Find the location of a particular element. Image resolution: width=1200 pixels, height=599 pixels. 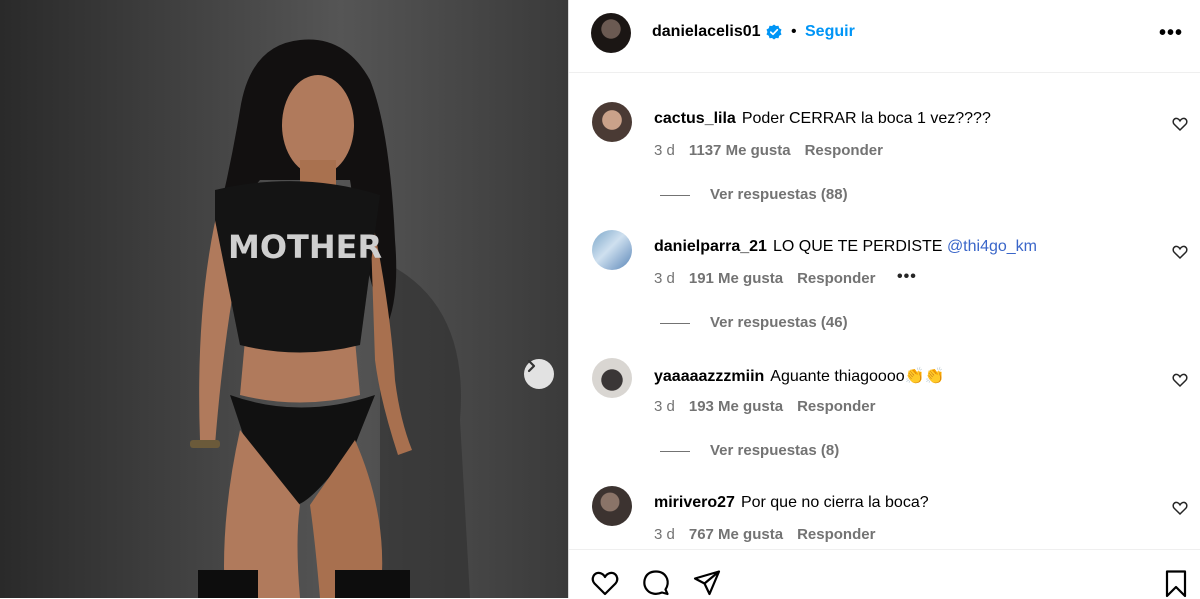

comment-text: Aguante thiagoooo👏👏 is located at coordinates (857, 376).